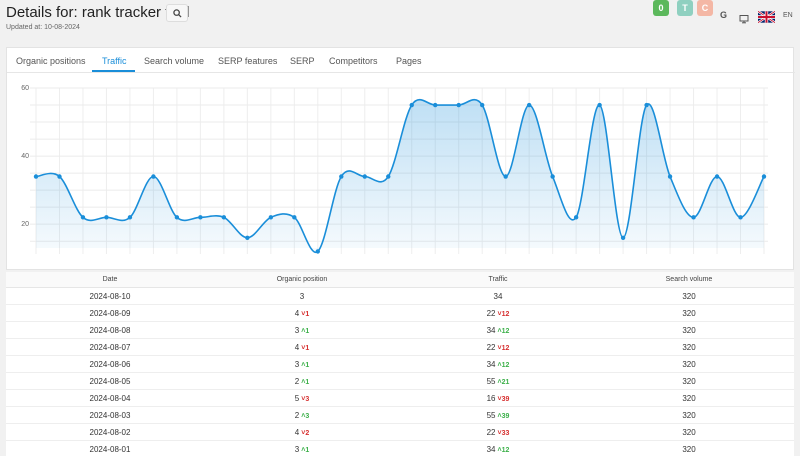 This screenshot has height=456, width=800. I want to click on tab-traffic: Traffic, so click(114, 61).